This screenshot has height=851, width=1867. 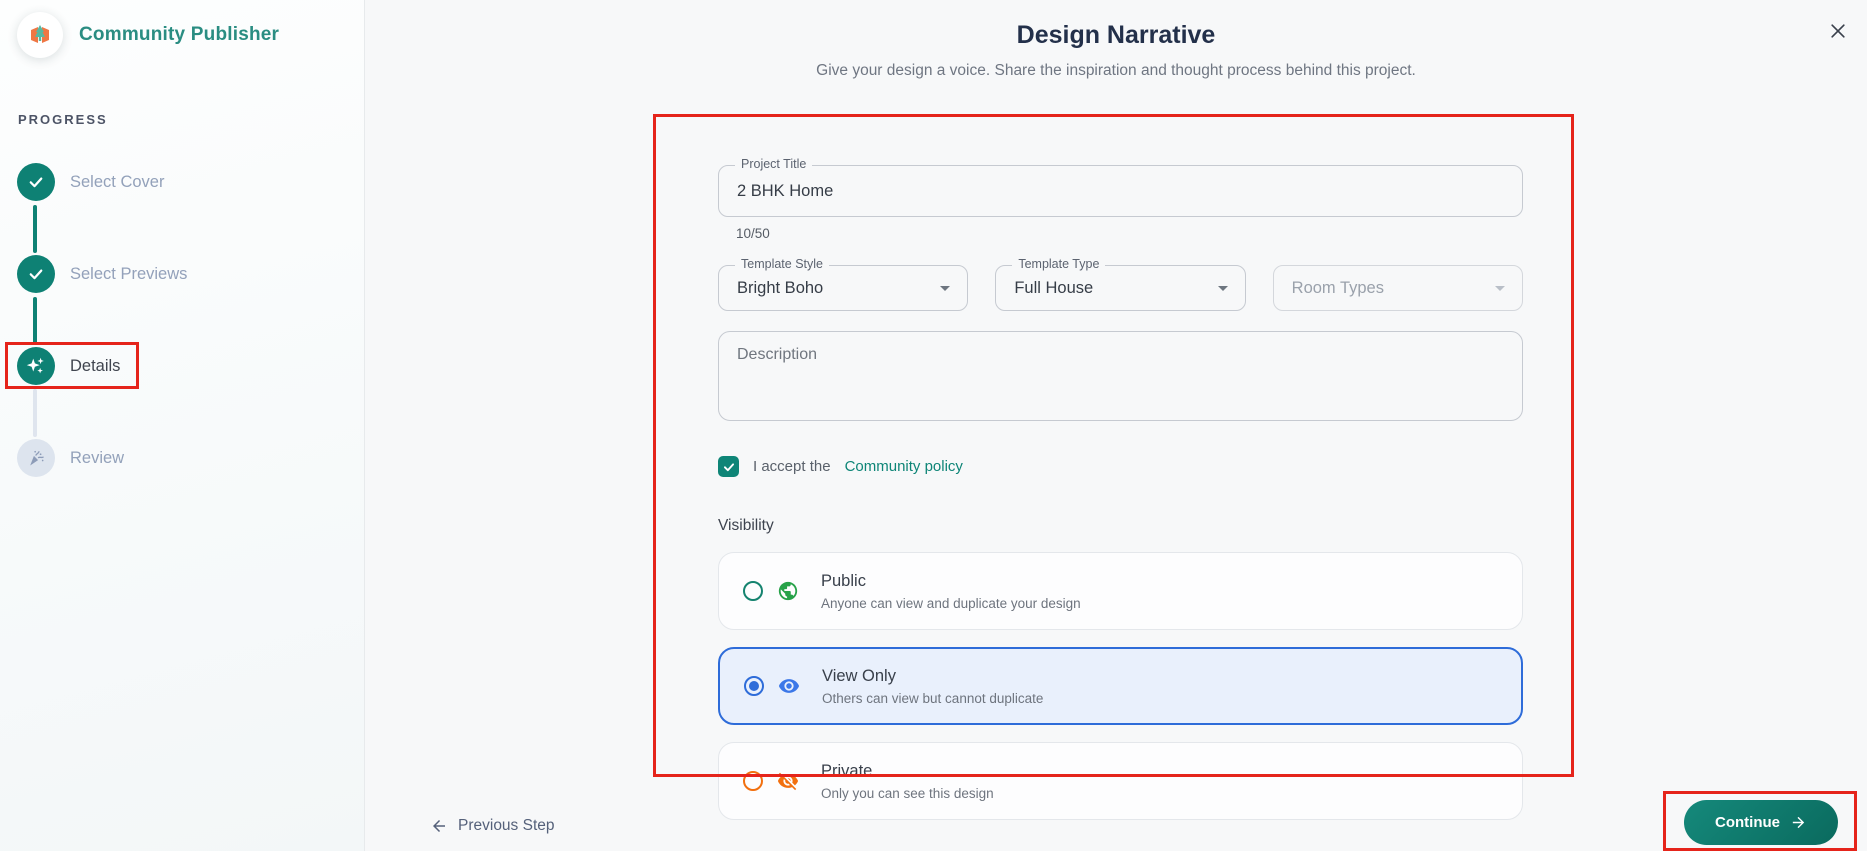 I want to click on globe-icon, so click(x=788, y=591).